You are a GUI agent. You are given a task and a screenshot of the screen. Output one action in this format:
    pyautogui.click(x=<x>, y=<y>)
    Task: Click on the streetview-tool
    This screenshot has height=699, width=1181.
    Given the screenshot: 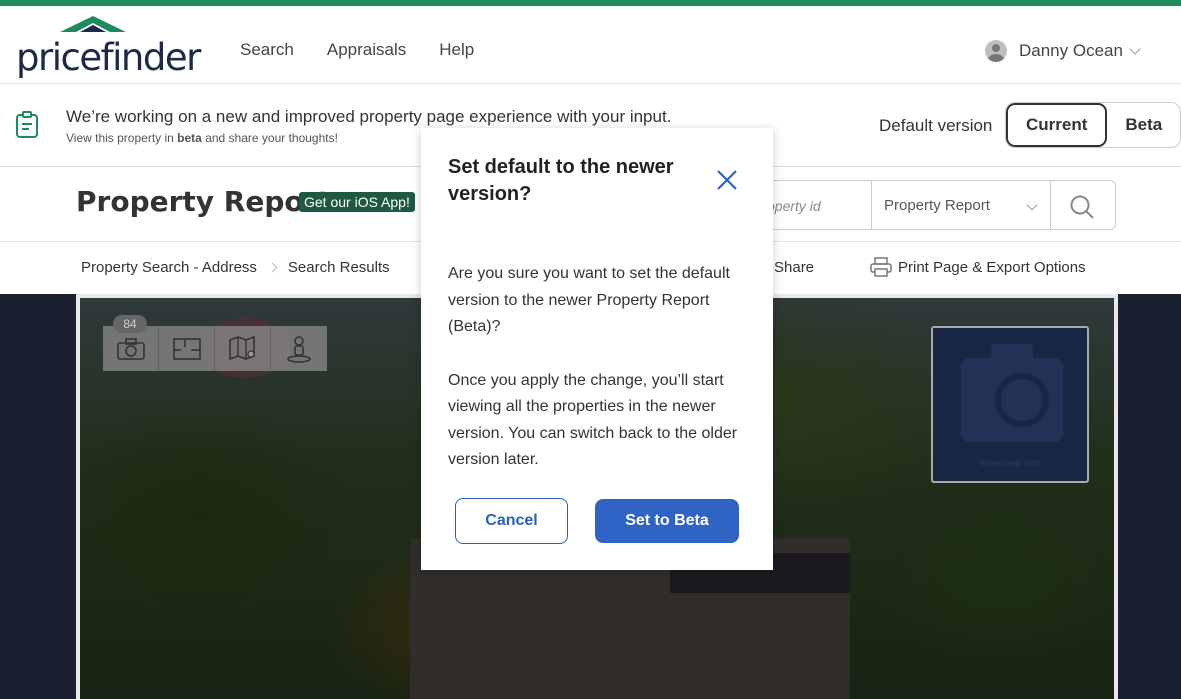 What is the action you would take?
    pyautogui.click(x=299, y=348)
    